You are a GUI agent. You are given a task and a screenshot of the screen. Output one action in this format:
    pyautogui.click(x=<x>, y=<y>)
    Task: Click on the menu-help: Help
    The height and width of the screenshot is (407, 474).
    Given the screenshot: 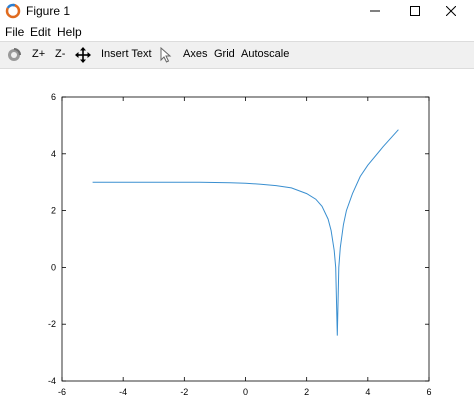 What is the action you would take?
    pyautogui.click(x=69, y=32)
    